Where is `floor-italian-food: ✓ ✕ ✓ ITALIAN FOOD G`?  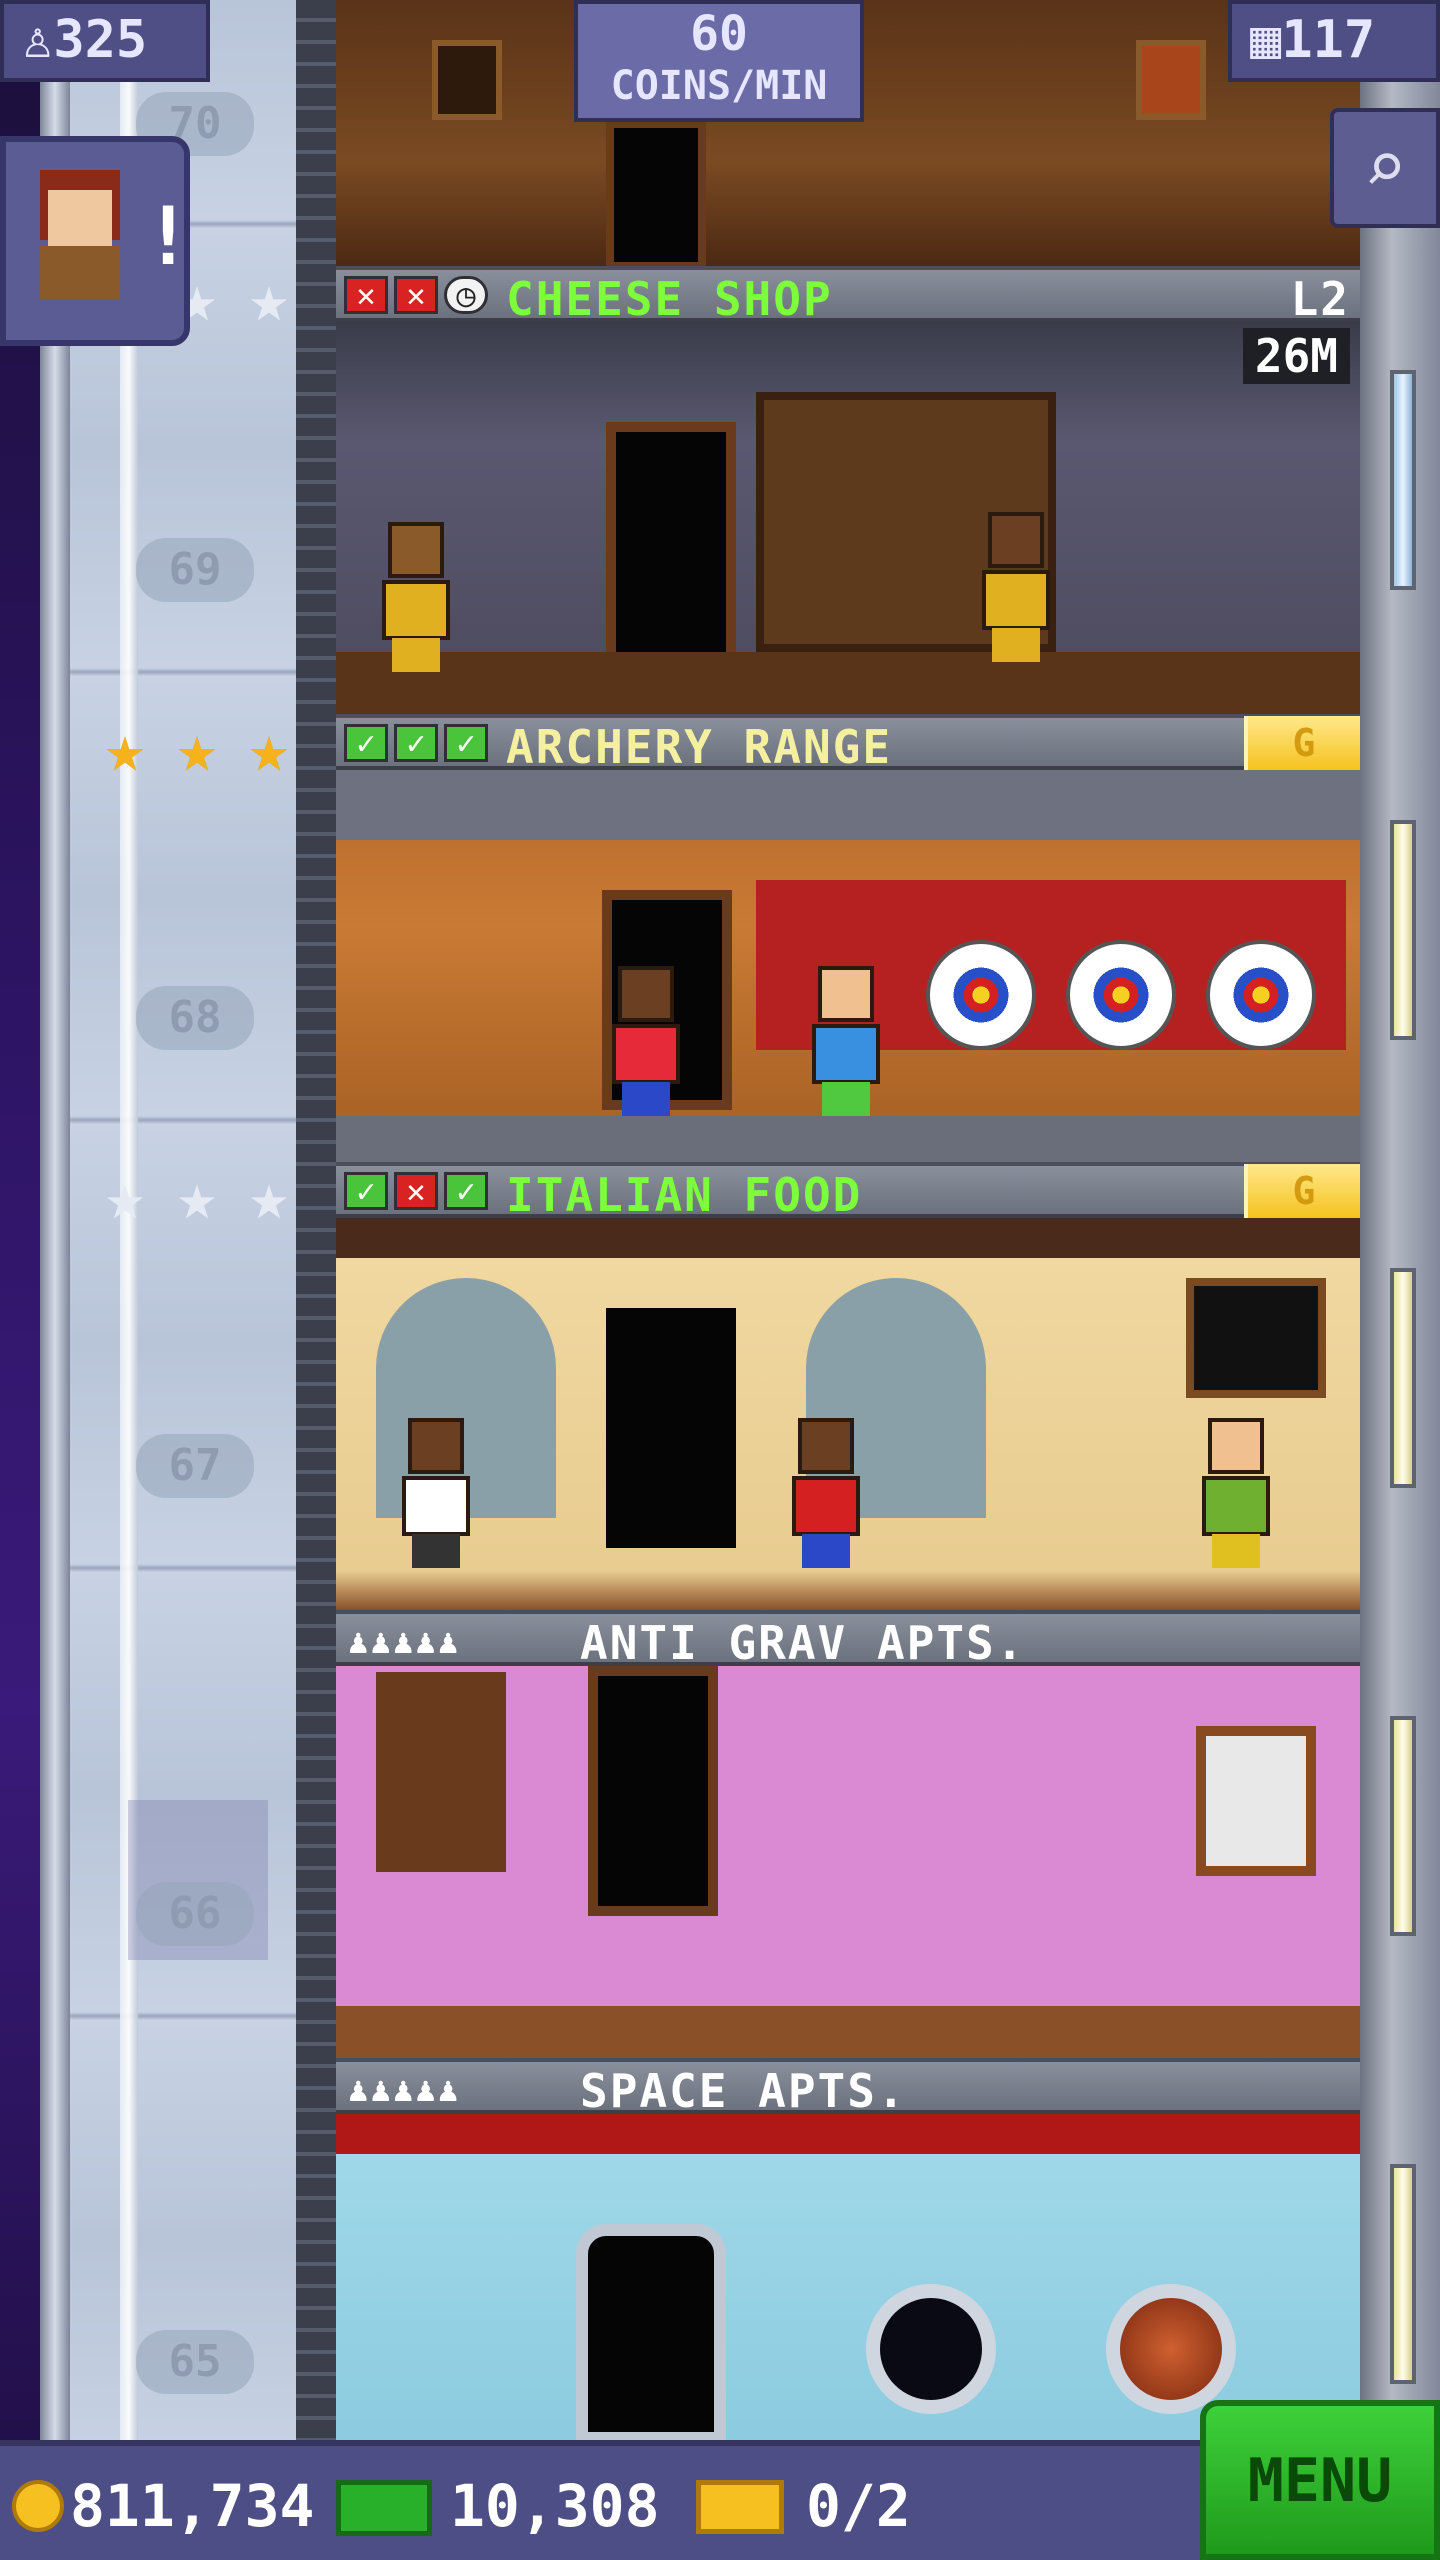 floor-italian-food: ✓ ✕ ✓ ITALIAN FOOD G is located at coordinates (848, 1386).